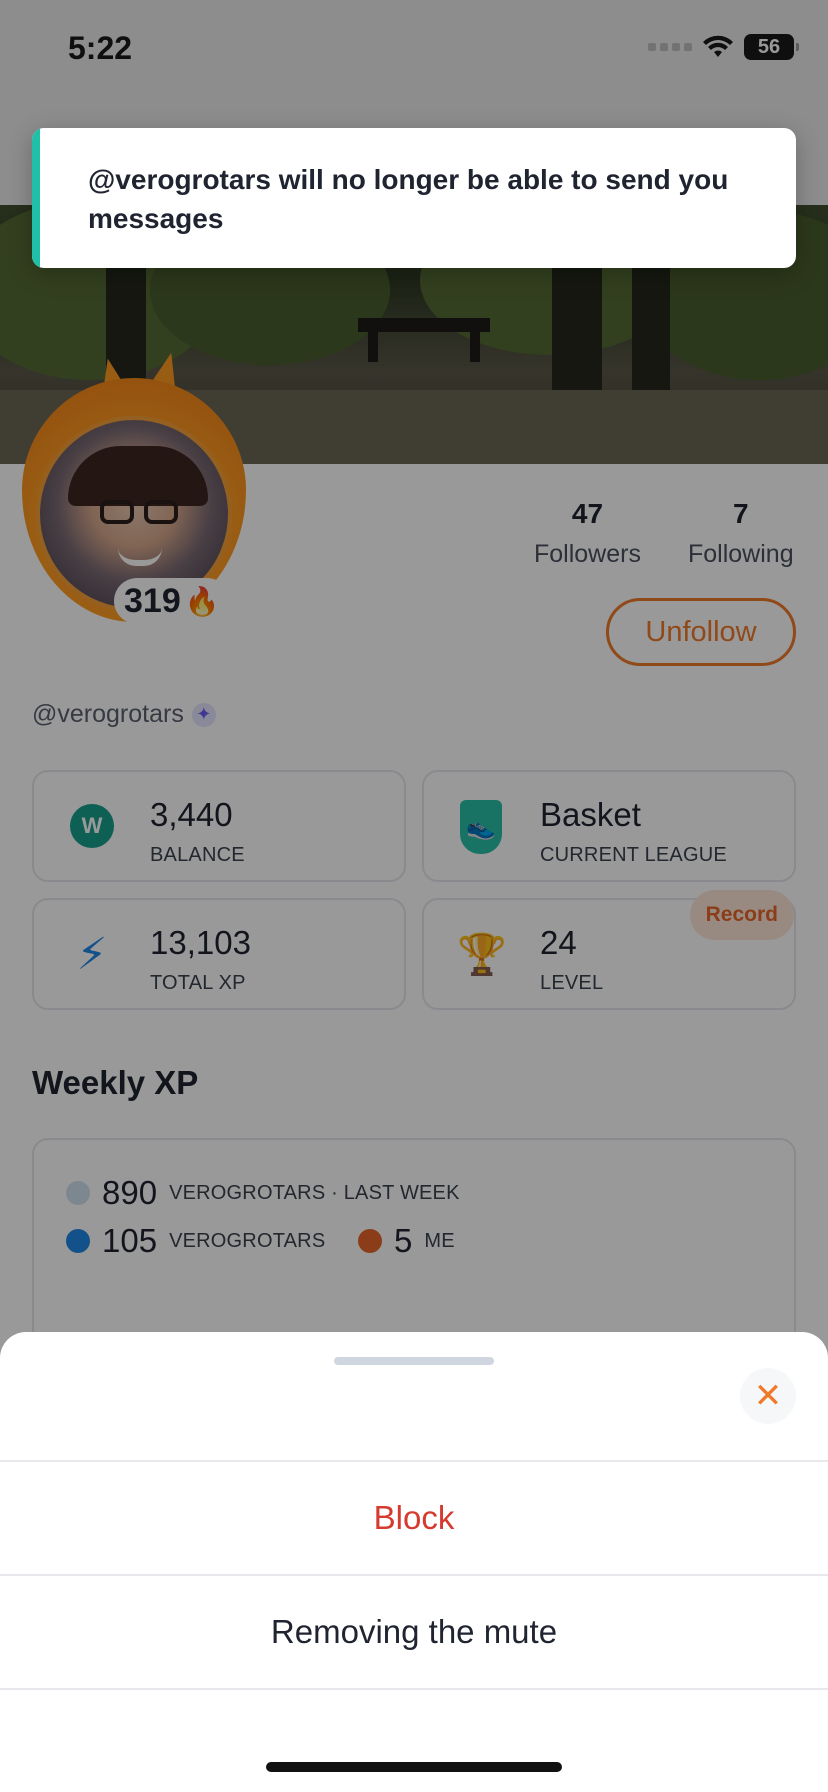 The height and width of the screenshot is (1792, 828). What do you see at coordinates (36, 198) in the screenshot?
I see `toast-accent-bar` at bounding box center [36, 198].